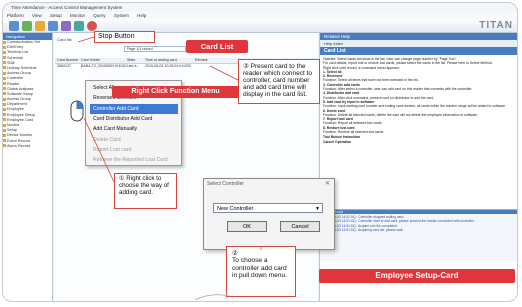 This screenshot has height=307, width=522. What do you see at coordinates (141, 15) in the screenshot?
I see `menu-help: Help` at bounding box center [141, 15].